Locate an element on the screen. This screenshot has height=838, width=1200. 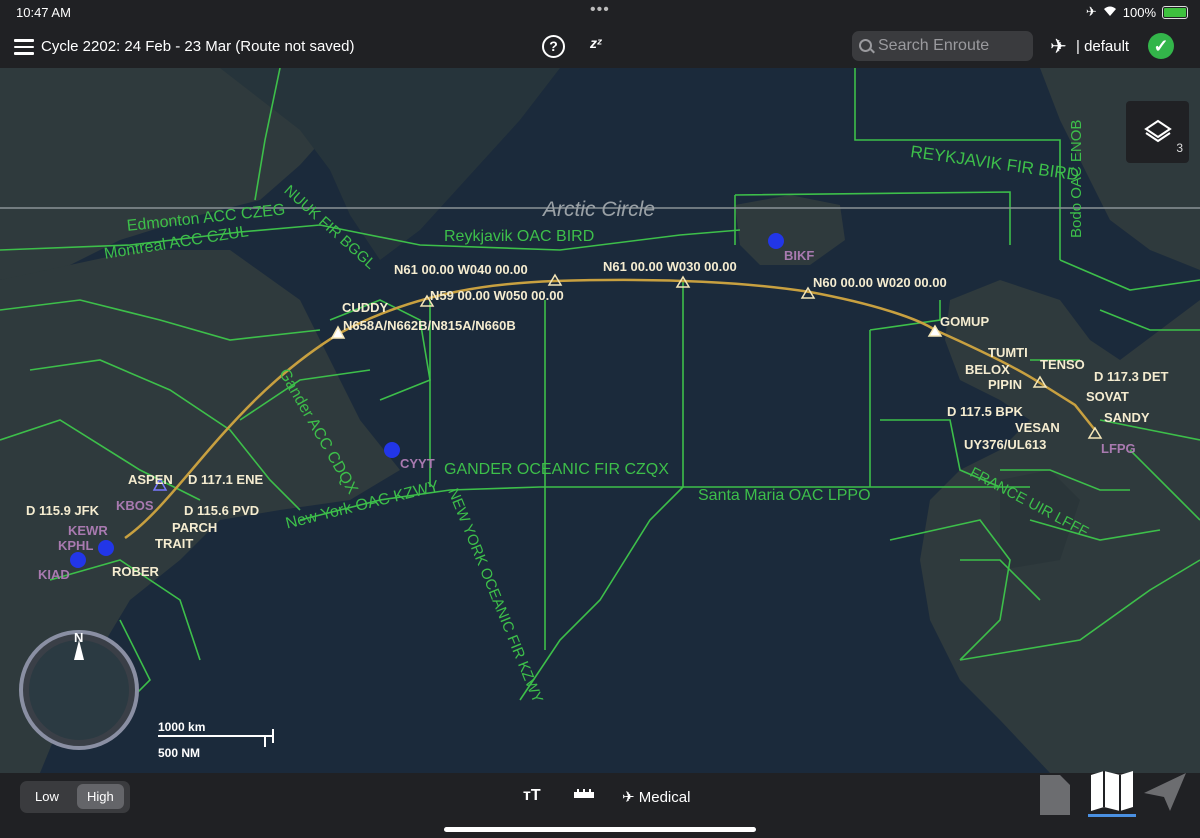
low-altitude-toggle: Low is located at coordinates (47, 796).